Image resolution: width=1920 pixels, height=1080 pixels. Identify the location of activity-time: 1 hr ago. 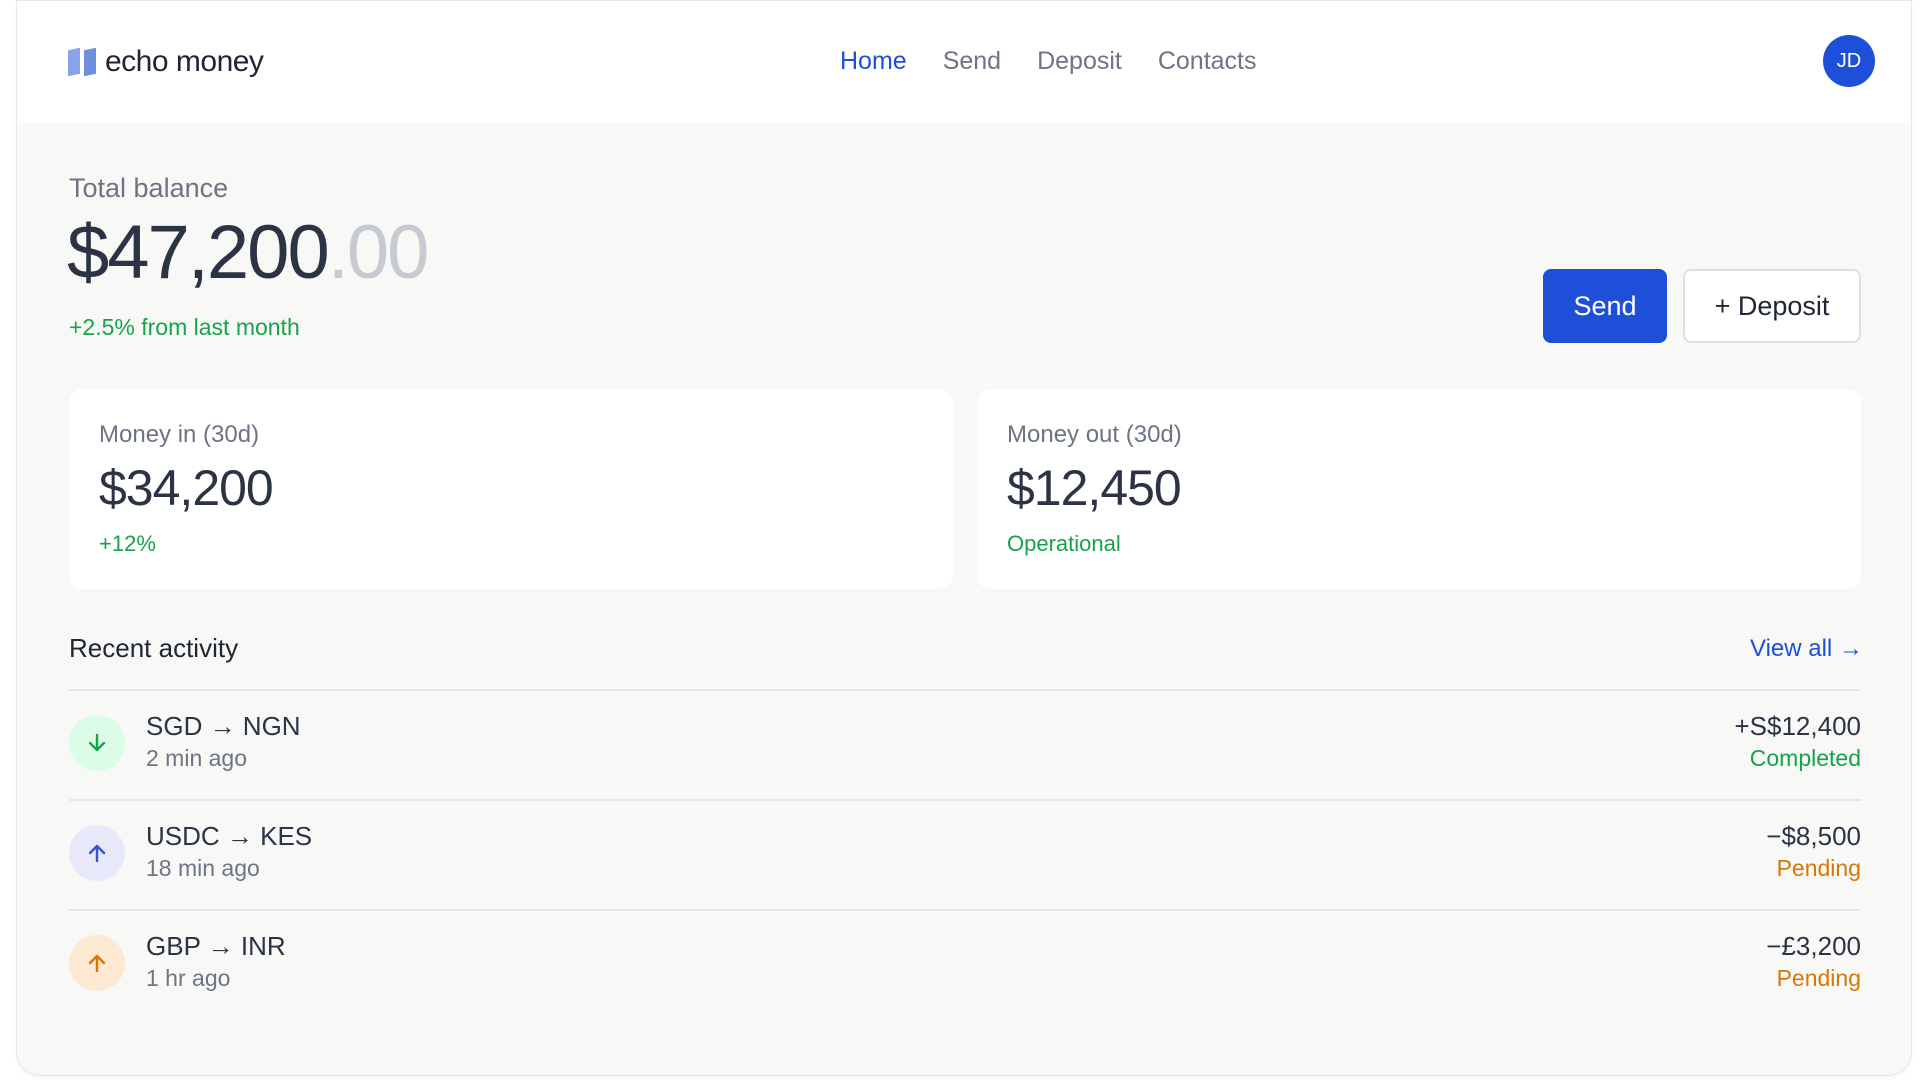
(188, 978).